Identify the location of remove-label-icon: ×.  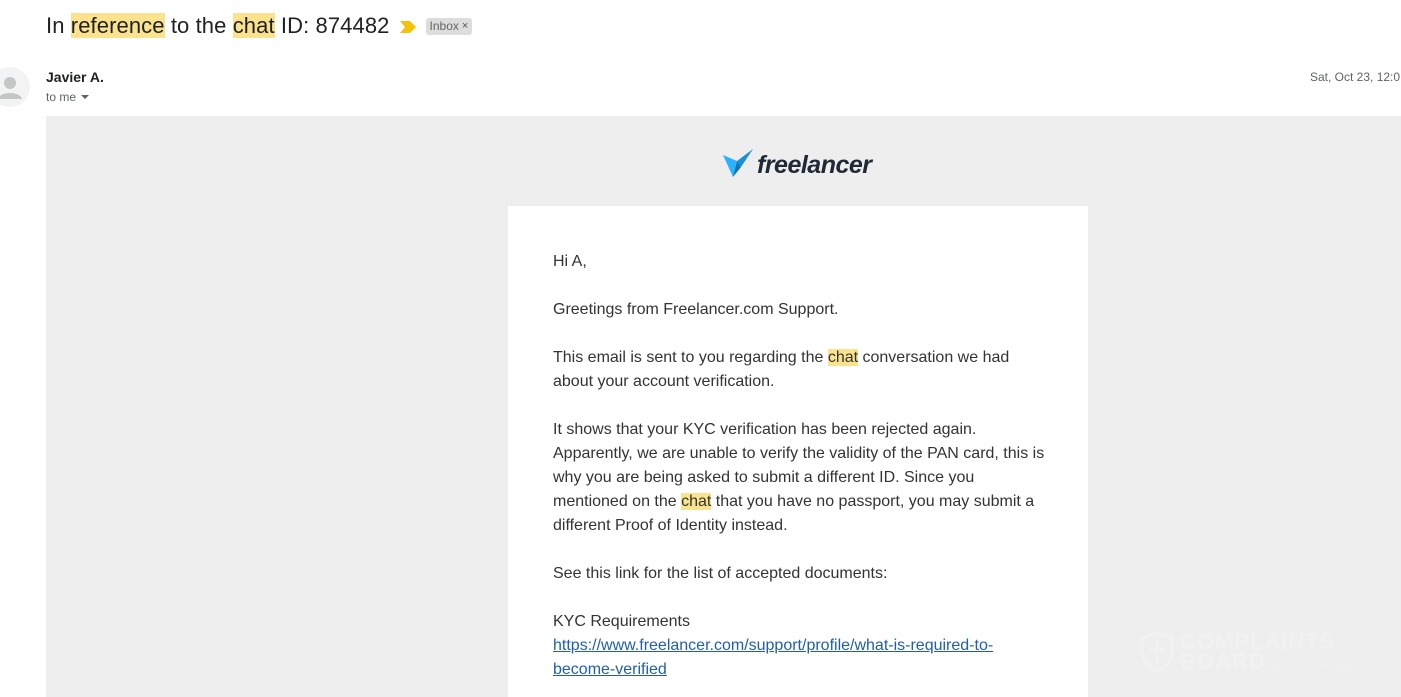
(465, 26).